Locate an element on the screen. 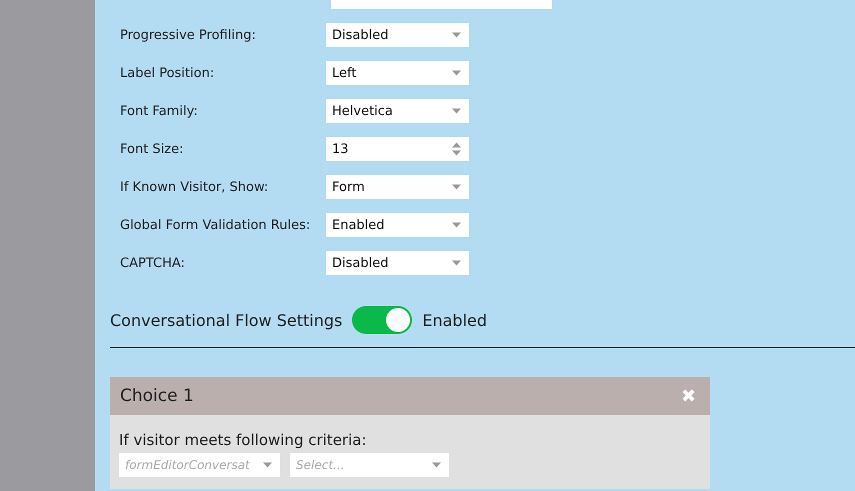 This screenshot has height=491, width=855. card-title: Choice 1 is located at coordinates (157, 396).